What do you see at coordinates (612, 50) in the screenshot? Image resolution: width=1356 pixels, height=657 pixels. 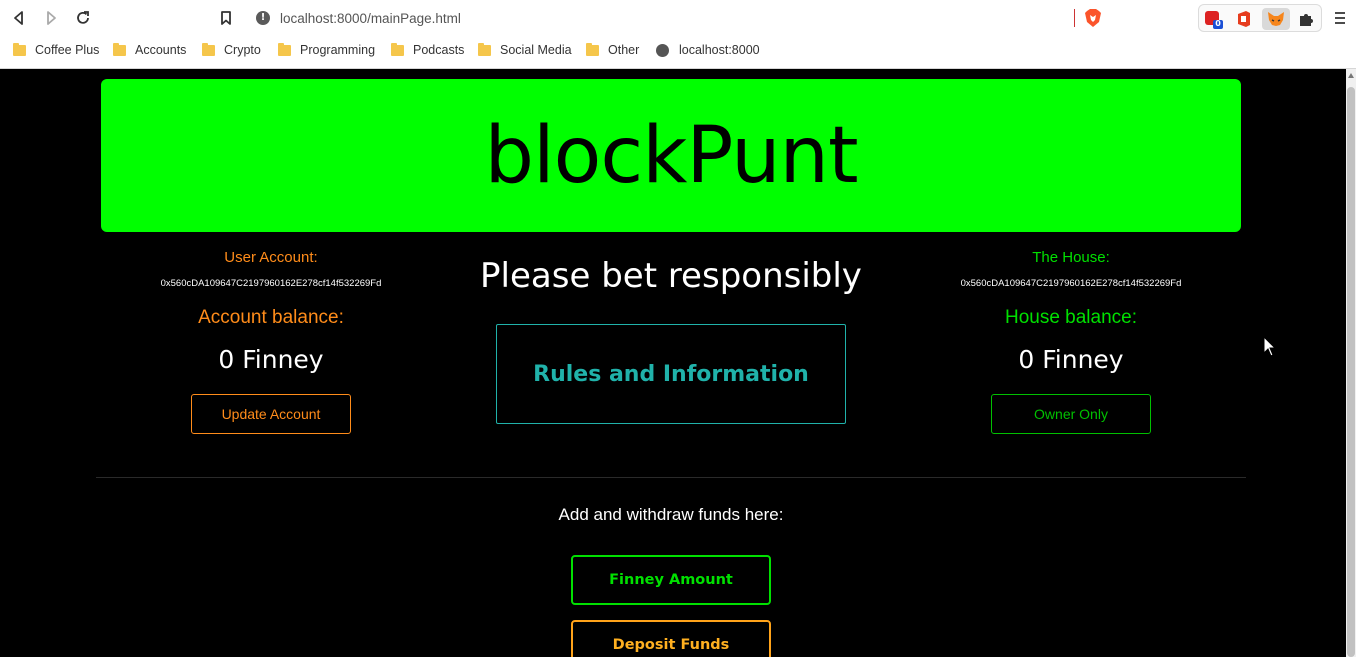 I see `bookmark-folder: Other` at bounding box center [612, 50].